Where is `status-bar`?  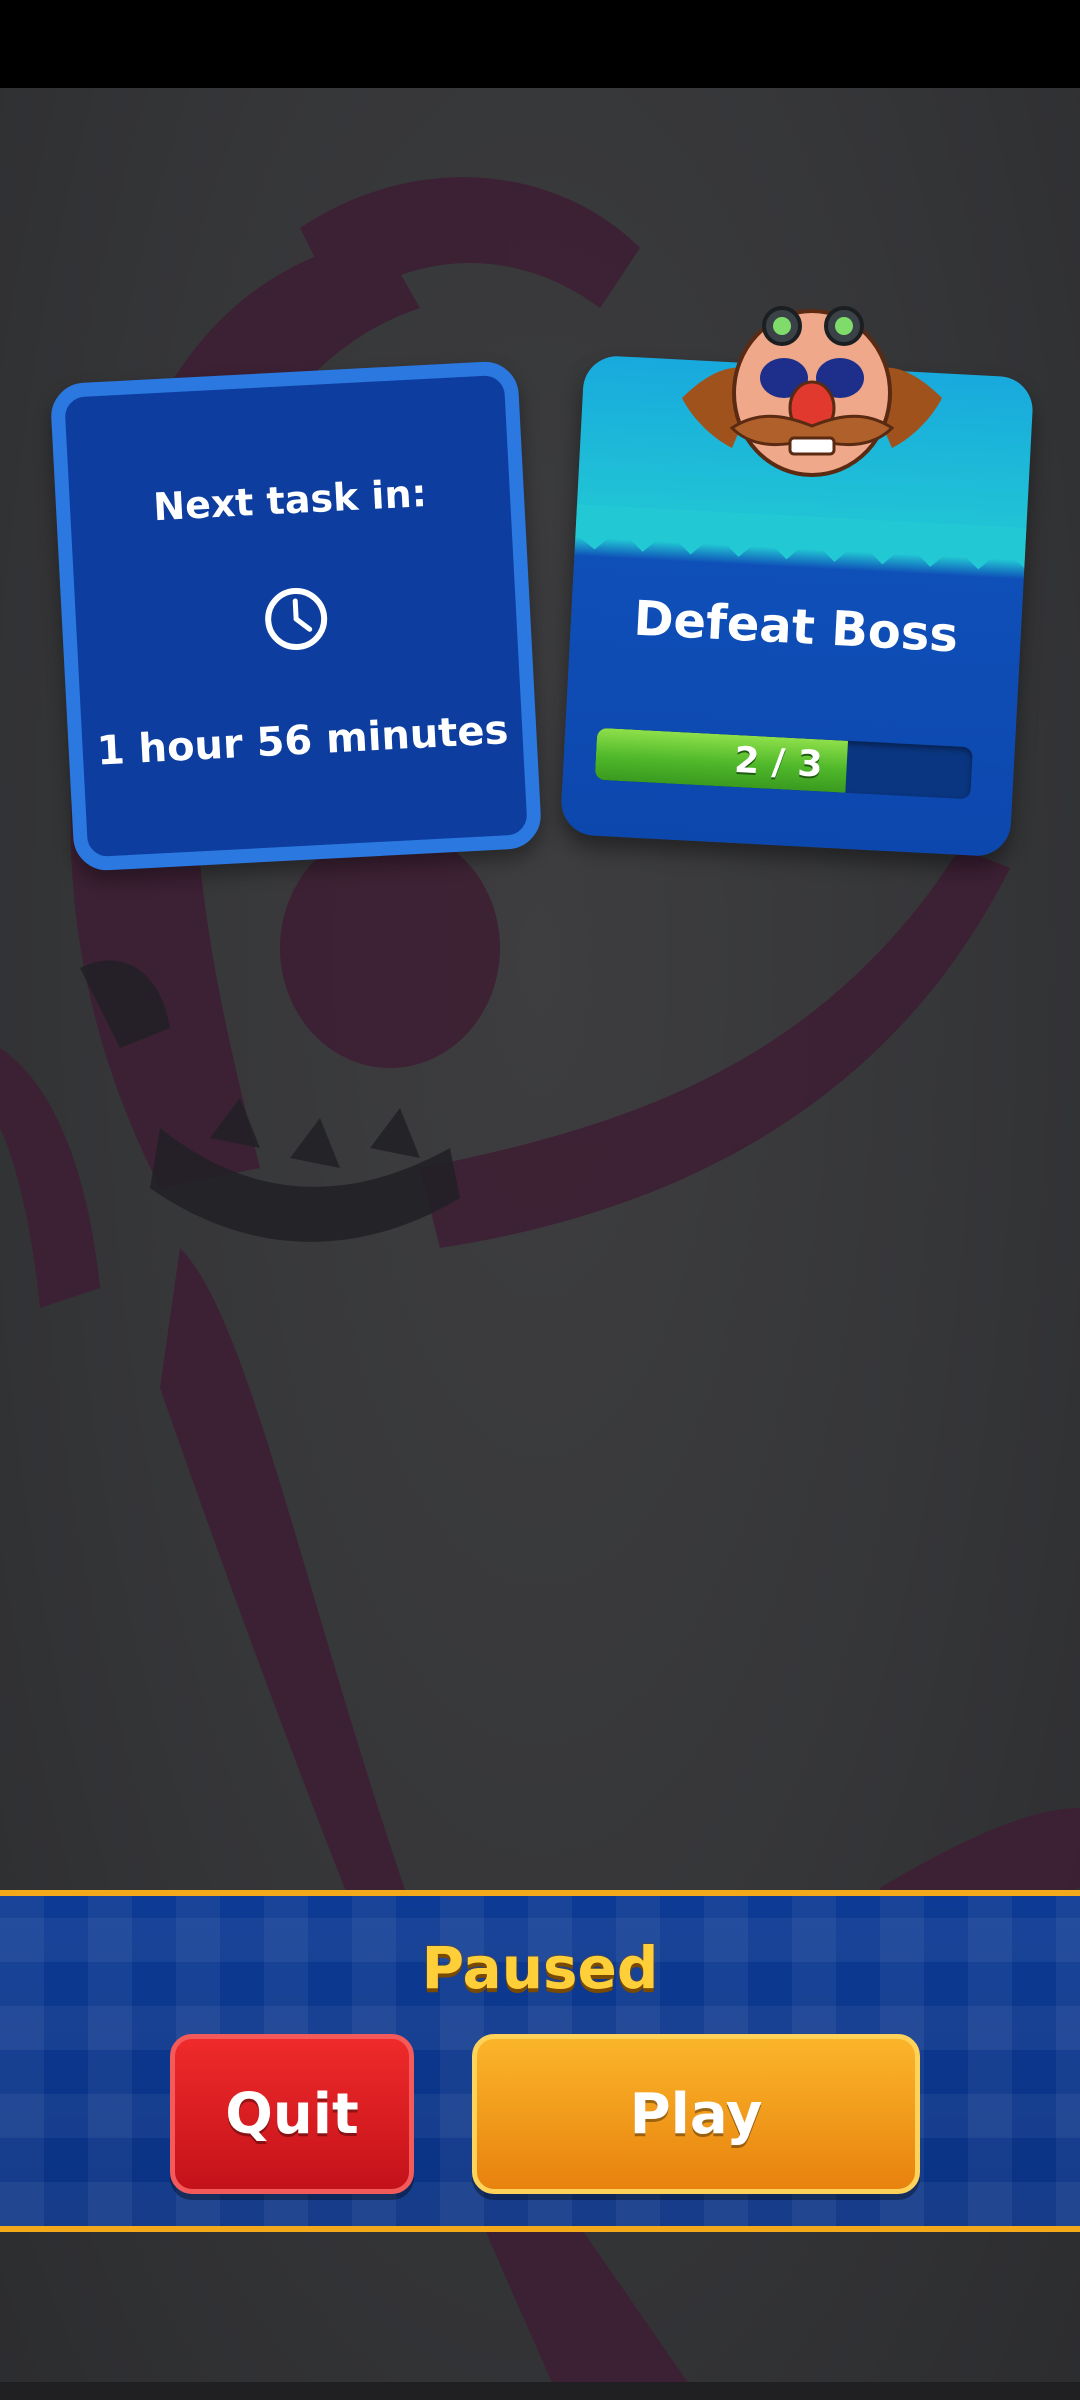 status-bar is located at coordinates (540, 44).